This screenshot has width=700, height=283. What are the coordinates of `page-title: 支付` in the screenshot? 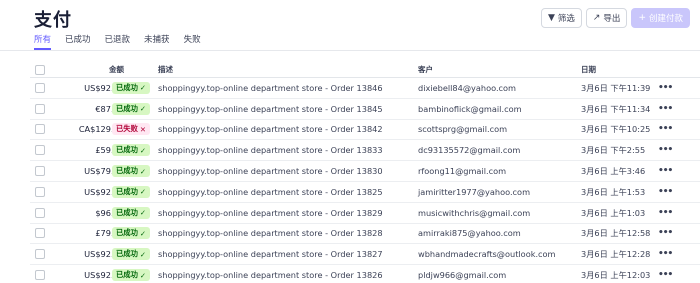 It's located at (53, 20).